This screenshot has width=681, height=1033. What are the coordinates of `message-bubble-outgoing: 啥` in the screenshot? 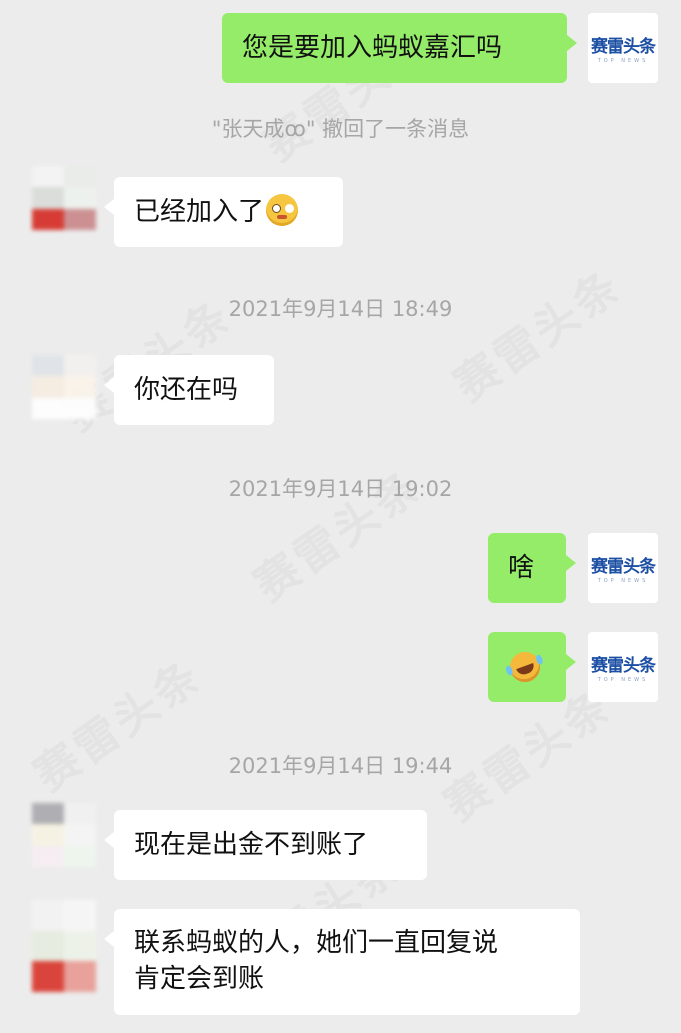 It's located at (532, 568).